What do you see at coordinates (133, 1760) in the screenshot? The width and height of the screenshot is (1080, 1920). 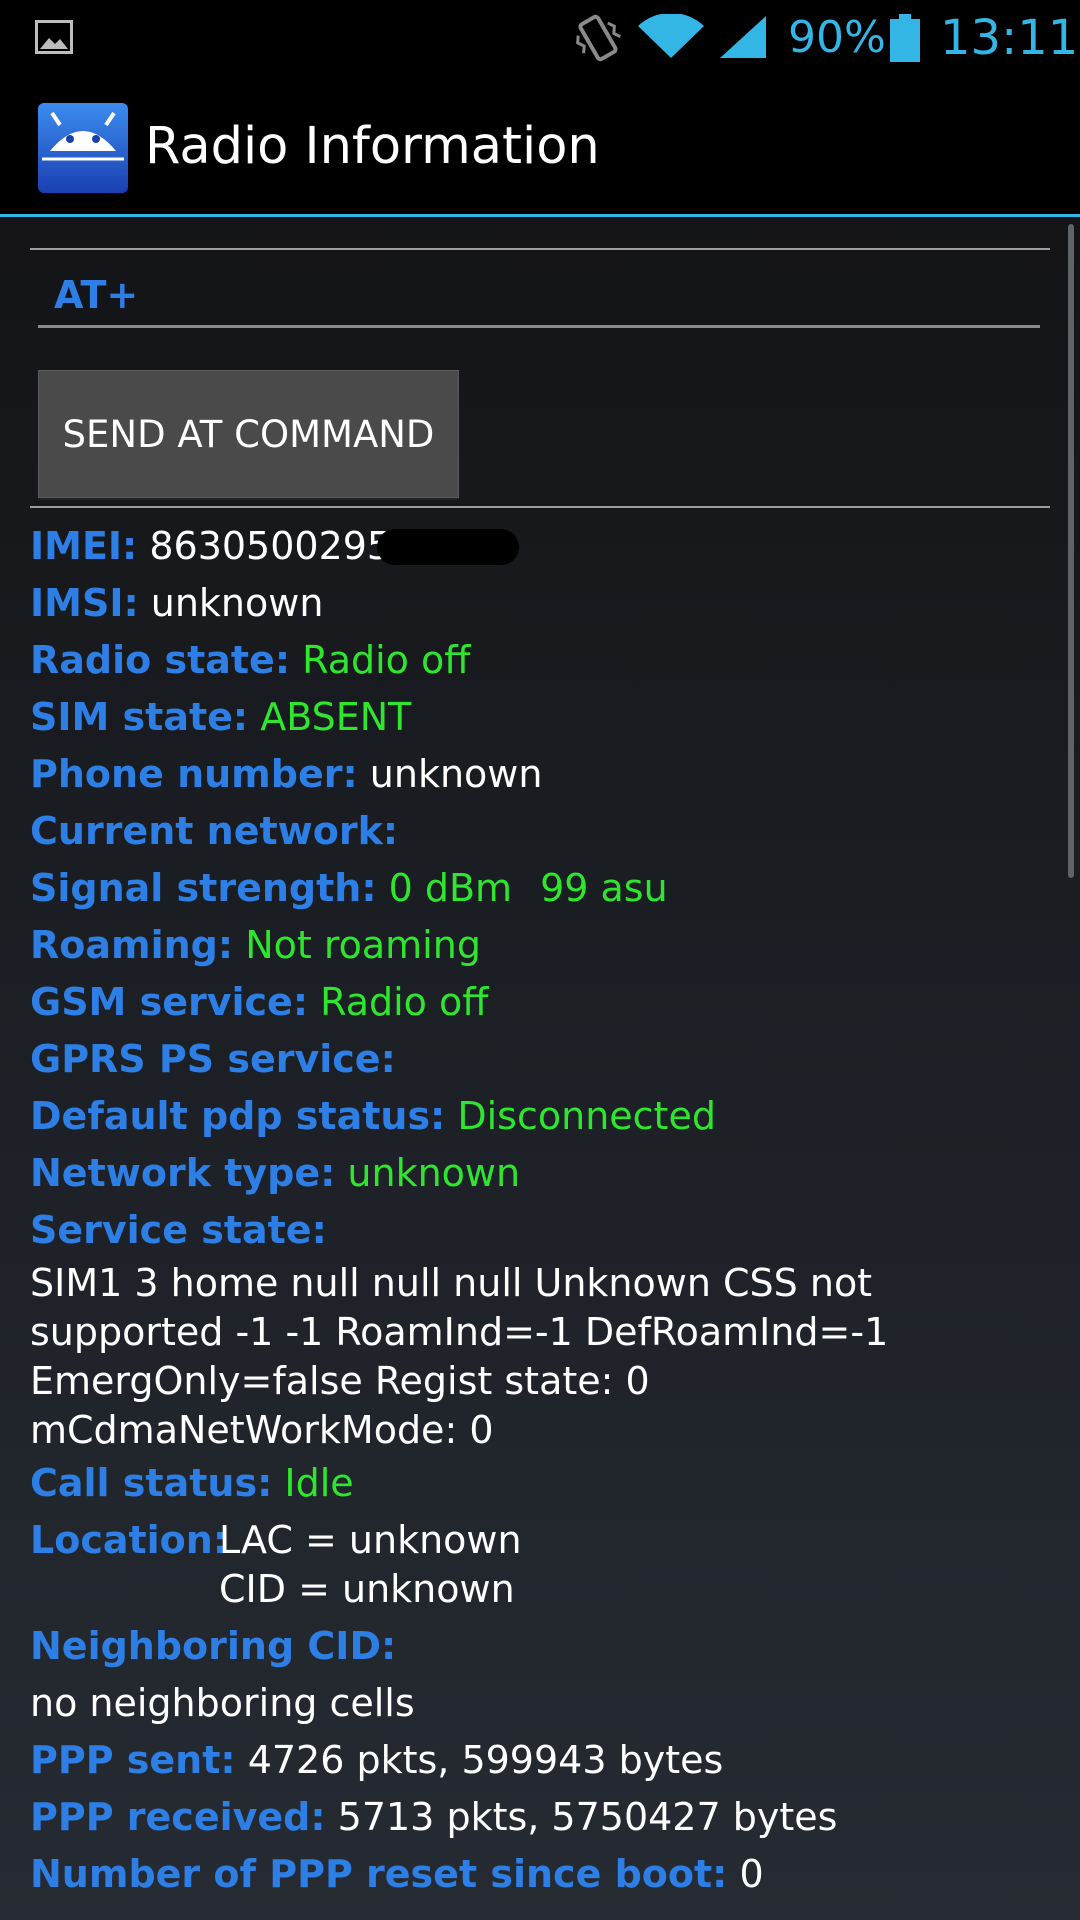 I see `ppp-sent-label: PPP sent:` at bounding box center [133, 1760].